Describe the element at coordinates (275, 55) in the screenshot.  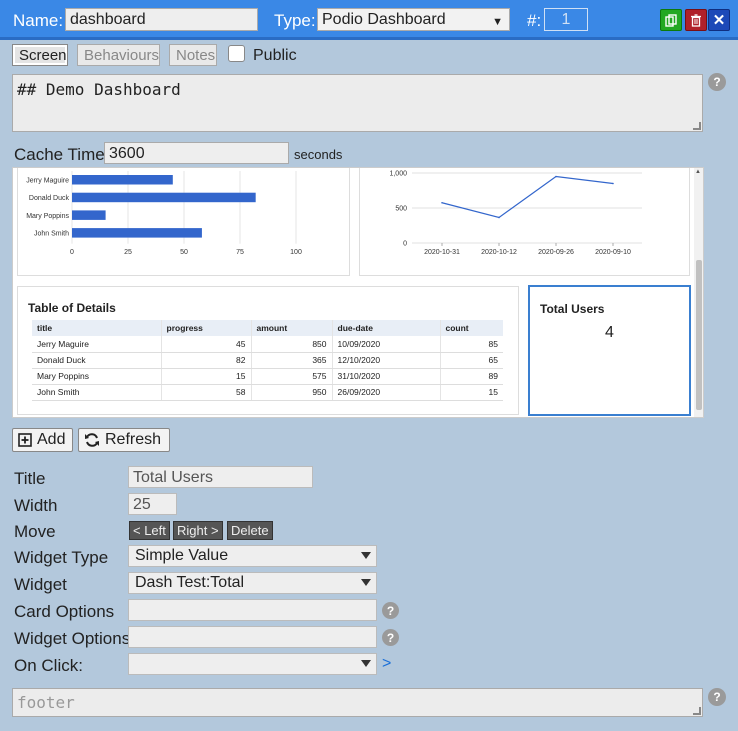
I see `public-label: Public` at that location.